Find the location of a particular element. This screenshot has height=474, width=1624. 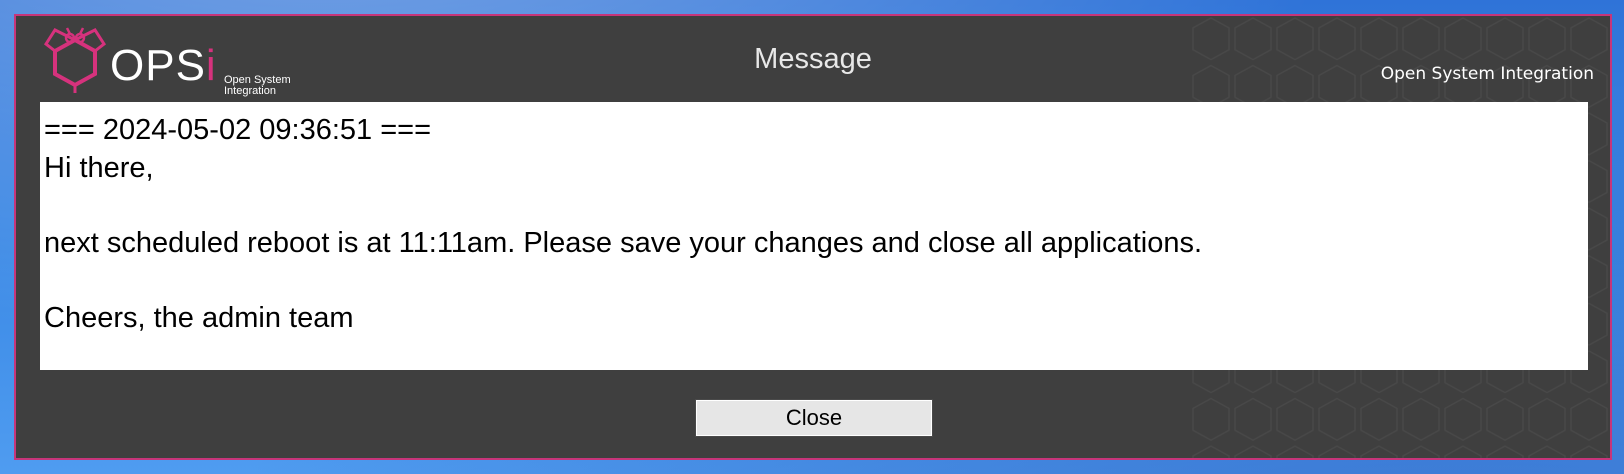

message-line-greeting: Hi there, is located at coordinates (99, 167).